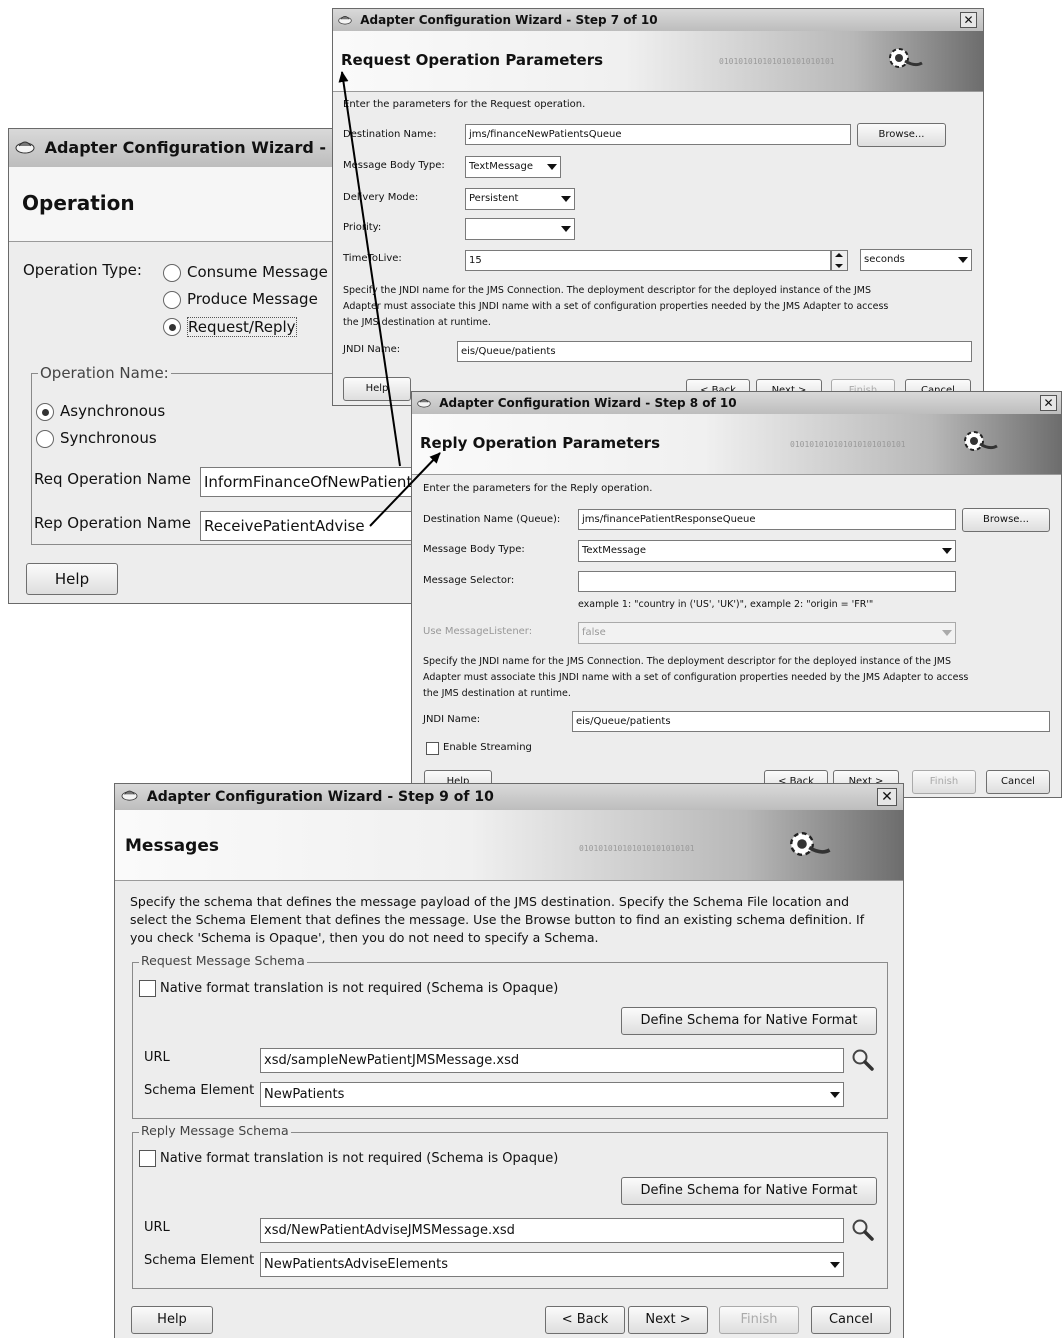 The height and width of the screenshot is (1338, 1062). Describe the element at coordinates (767, 633) in the screenshot. I see `step8-listener-select: false` at that location.